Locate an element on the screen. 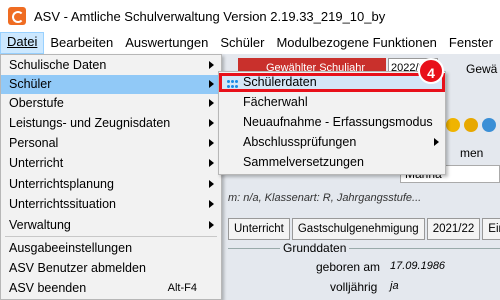 Image resolution: width=500 pixels, height=300 pixels. submenu-item-abschlusspruefungen: Abschlussprüfungen is located at coordinates (332, 142).